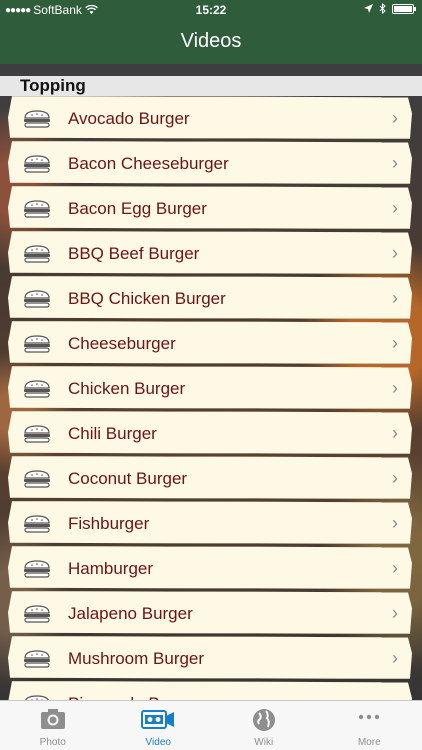  What do you see at coordinates (210, 252) in the screenshot?
I see `list-item: BBQ Beef Burger ›` at bounding box center [210, 252].